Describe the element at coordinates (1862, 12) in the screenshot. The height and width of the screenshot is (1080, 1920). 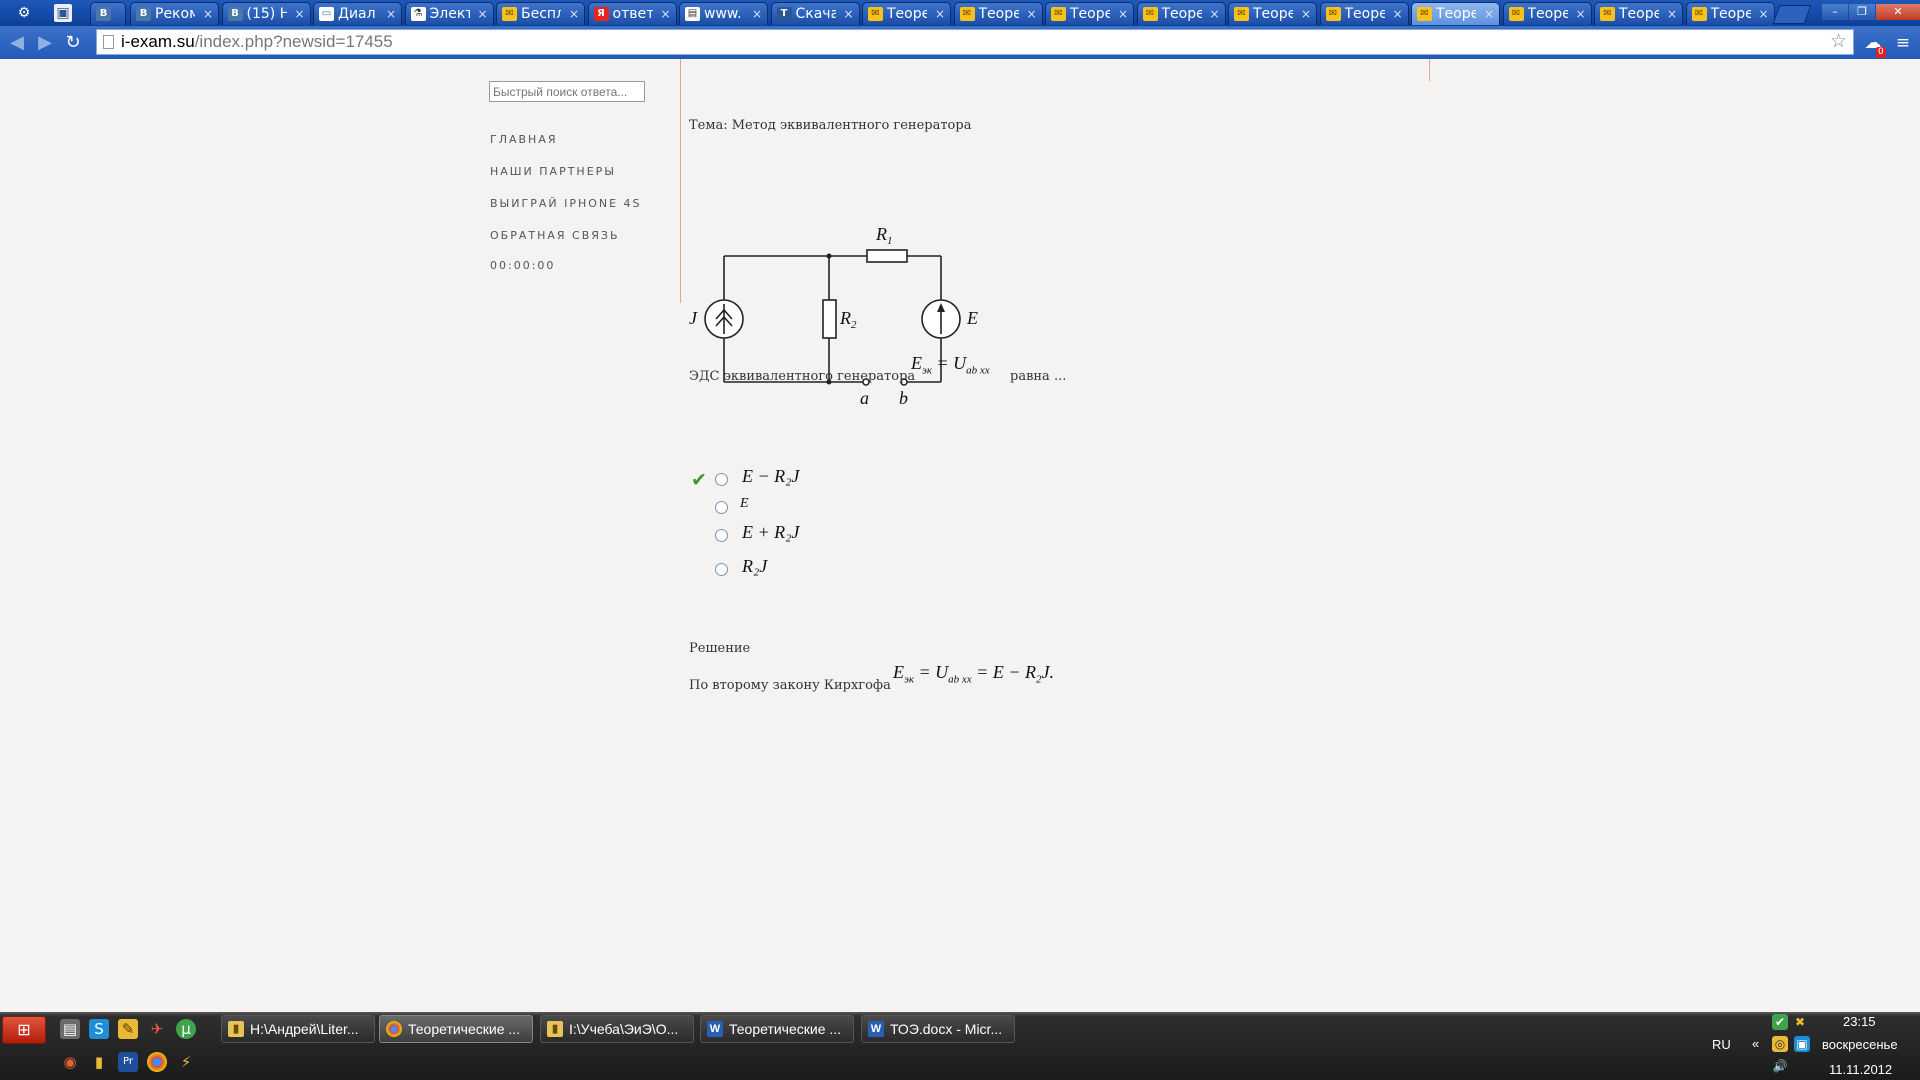
I see `restore-button: ❐` at that location.